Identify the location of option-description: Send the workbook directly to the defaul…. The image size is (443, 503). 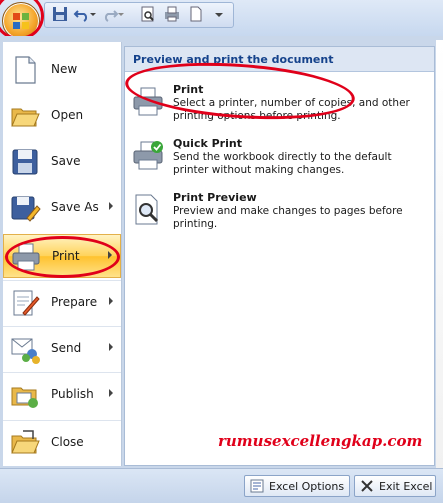
(282, 163).